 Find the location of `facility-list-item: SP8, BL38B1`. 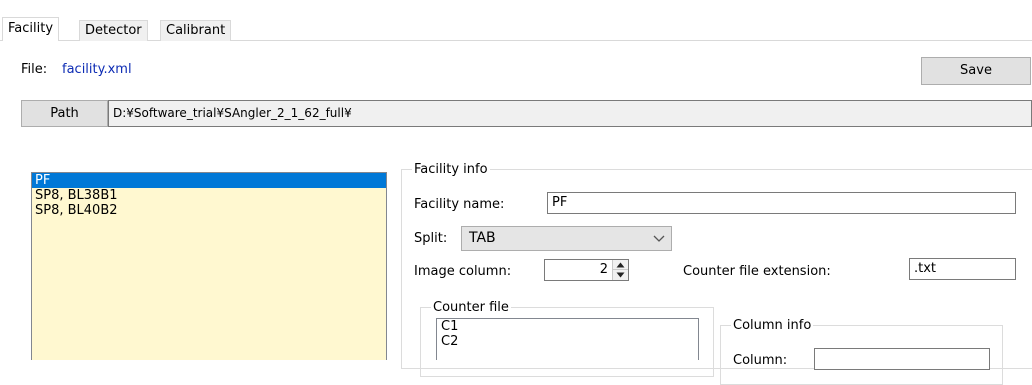

facility-list-item: SP8, BL38B1 is located at coordinates (209, 195).